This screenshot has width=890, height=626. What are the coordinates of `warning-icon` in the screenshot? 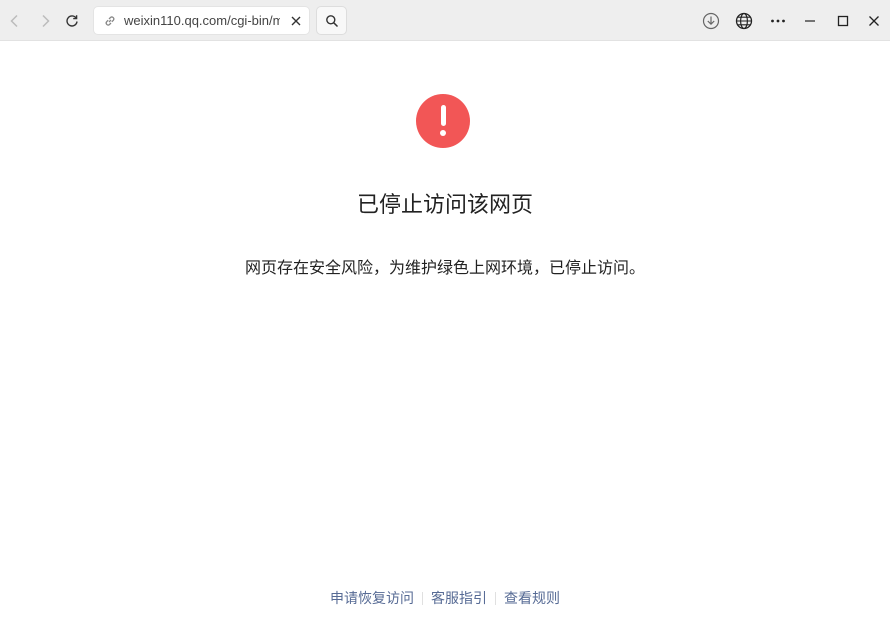 It's located at (443, 121).